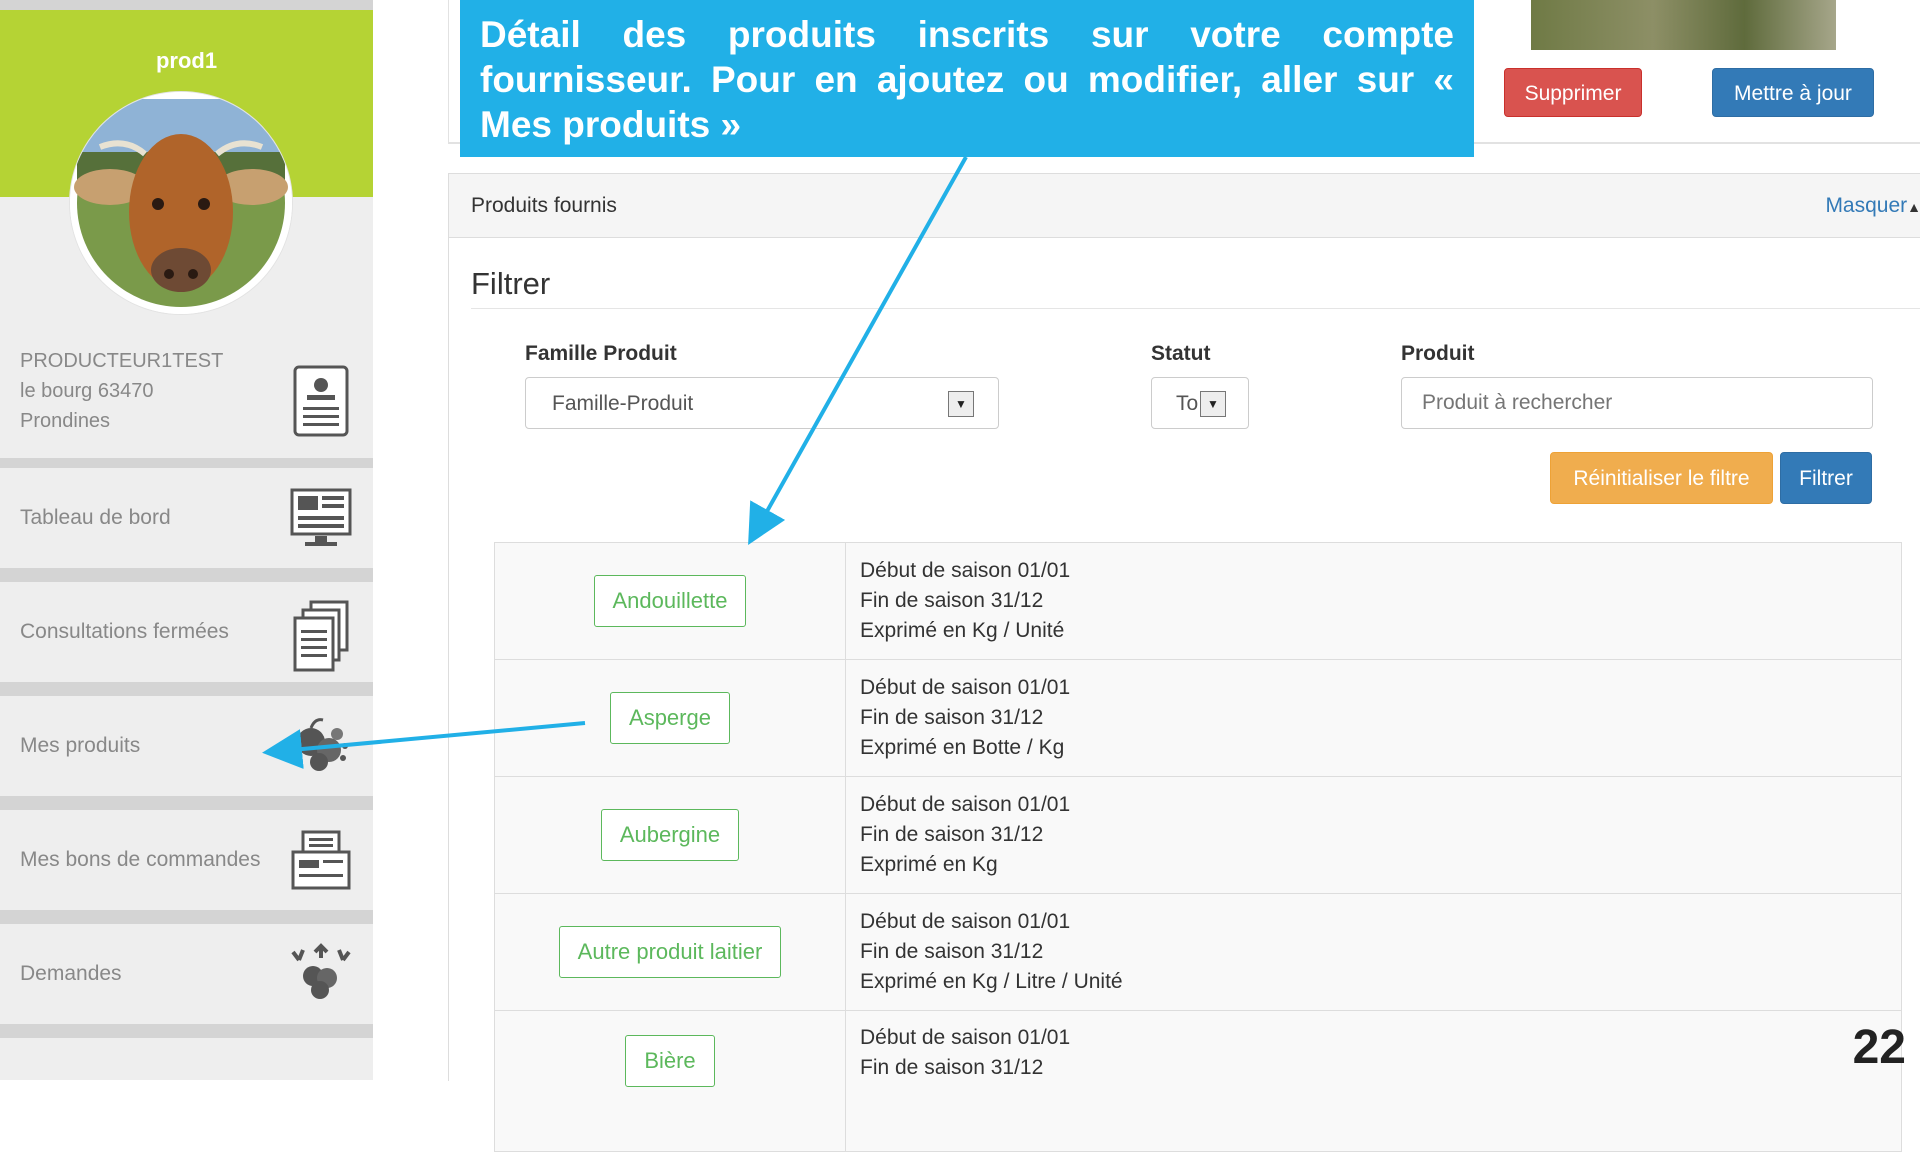 This screenshot has width=1920, height=1152. I want to click on product-name-cell: Bière, so click(670, 1081).